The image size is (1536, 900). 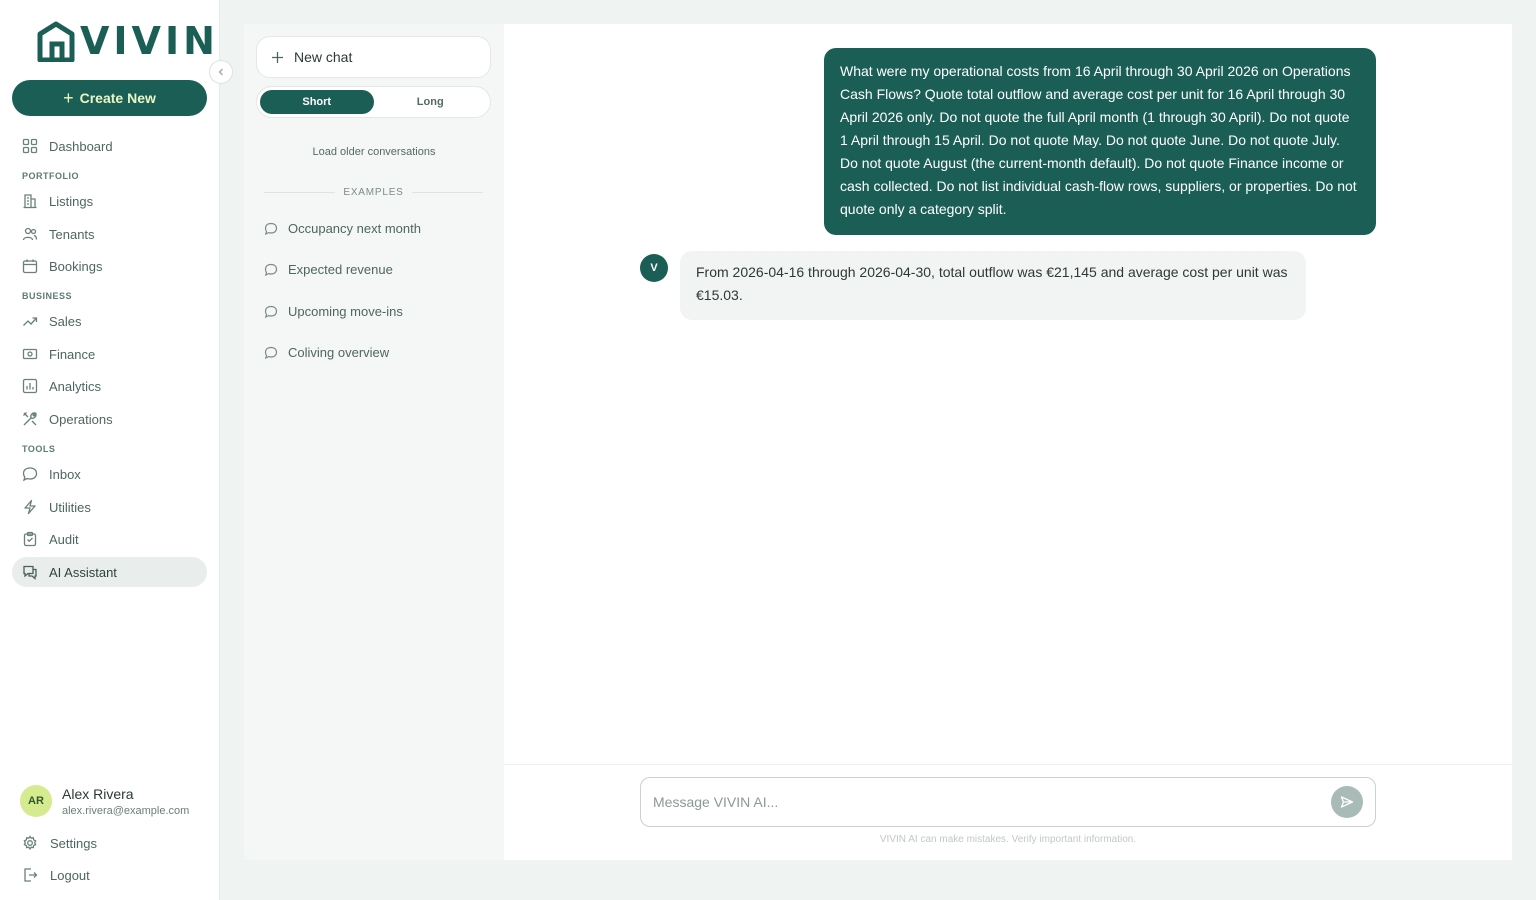 What do you see at coordinates (70, 875) in the screenshot?
I see `logout-label: Logout` at bounding box center [70, 875].